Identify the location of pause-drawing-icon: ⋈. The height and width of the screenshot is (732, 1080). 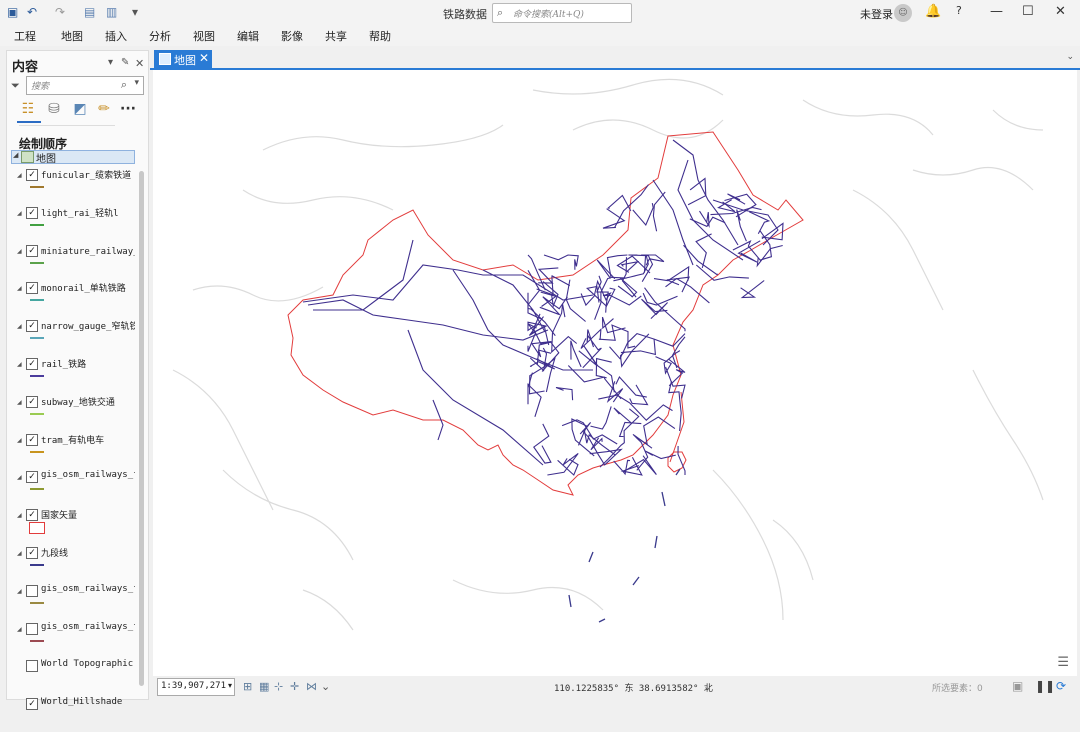
(311, 686).